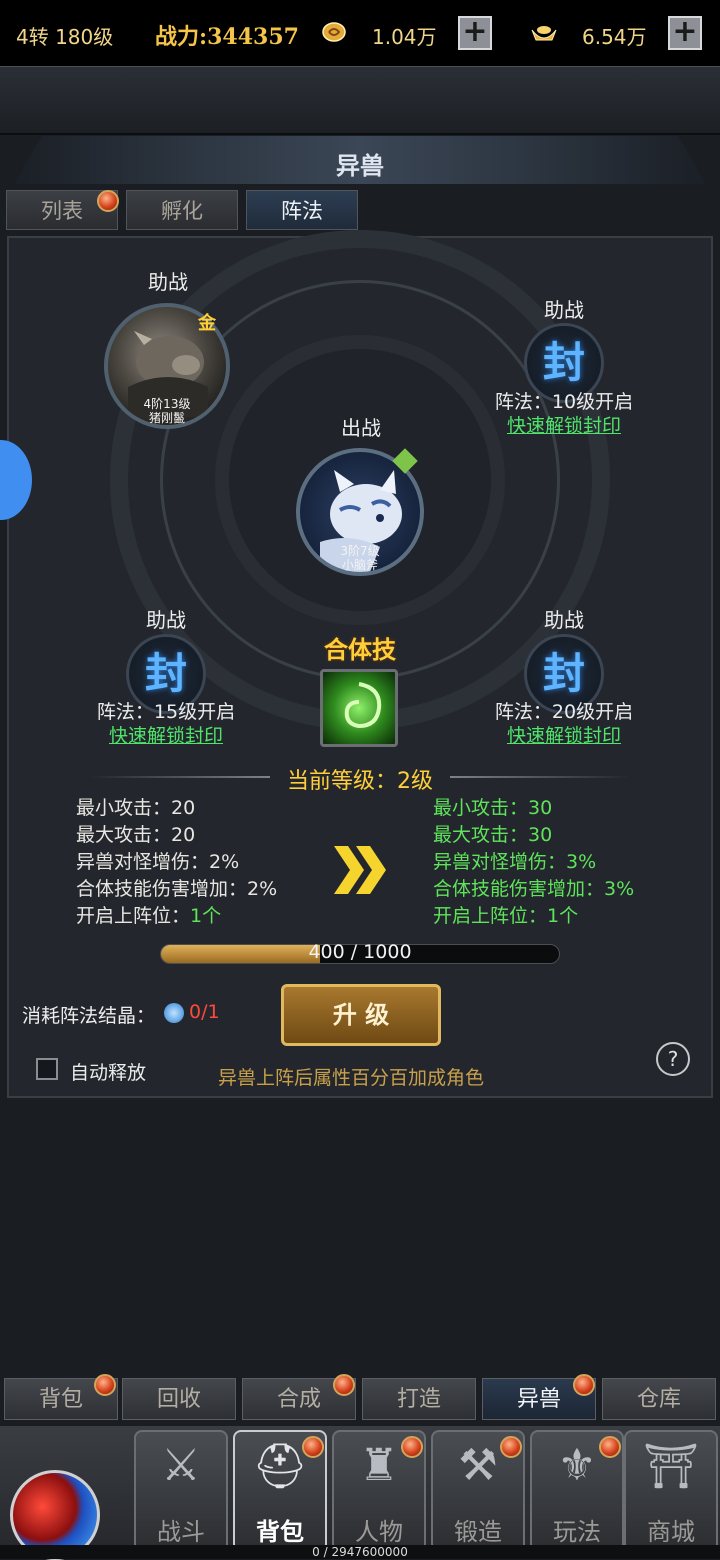 This screenshot has height=1560, width=720. Describe the element at coordinates (363, 705) in the screenshot. I see `green-vortex-icon` at that location.